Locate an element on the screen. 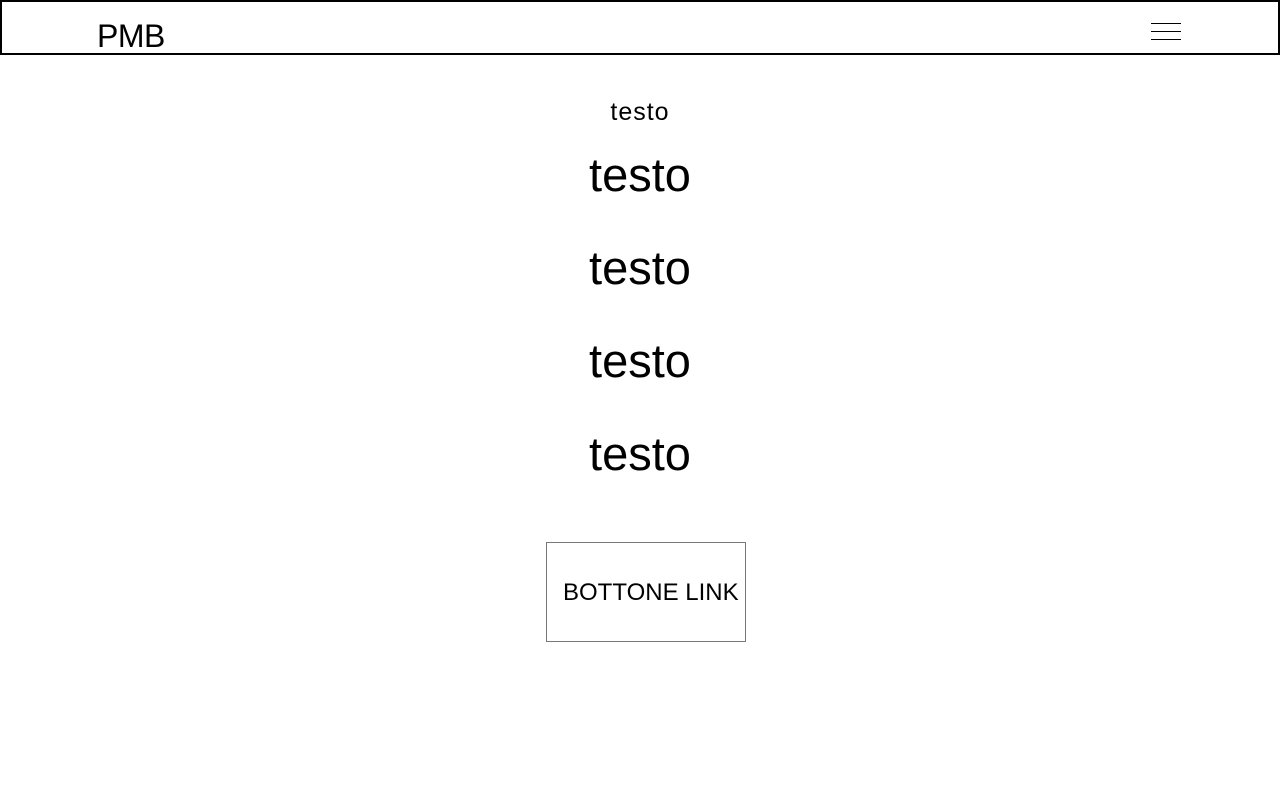 The height and width of the screenshot is (800, 1280). menu-bar-middle is located at coordinates (1166, 31).